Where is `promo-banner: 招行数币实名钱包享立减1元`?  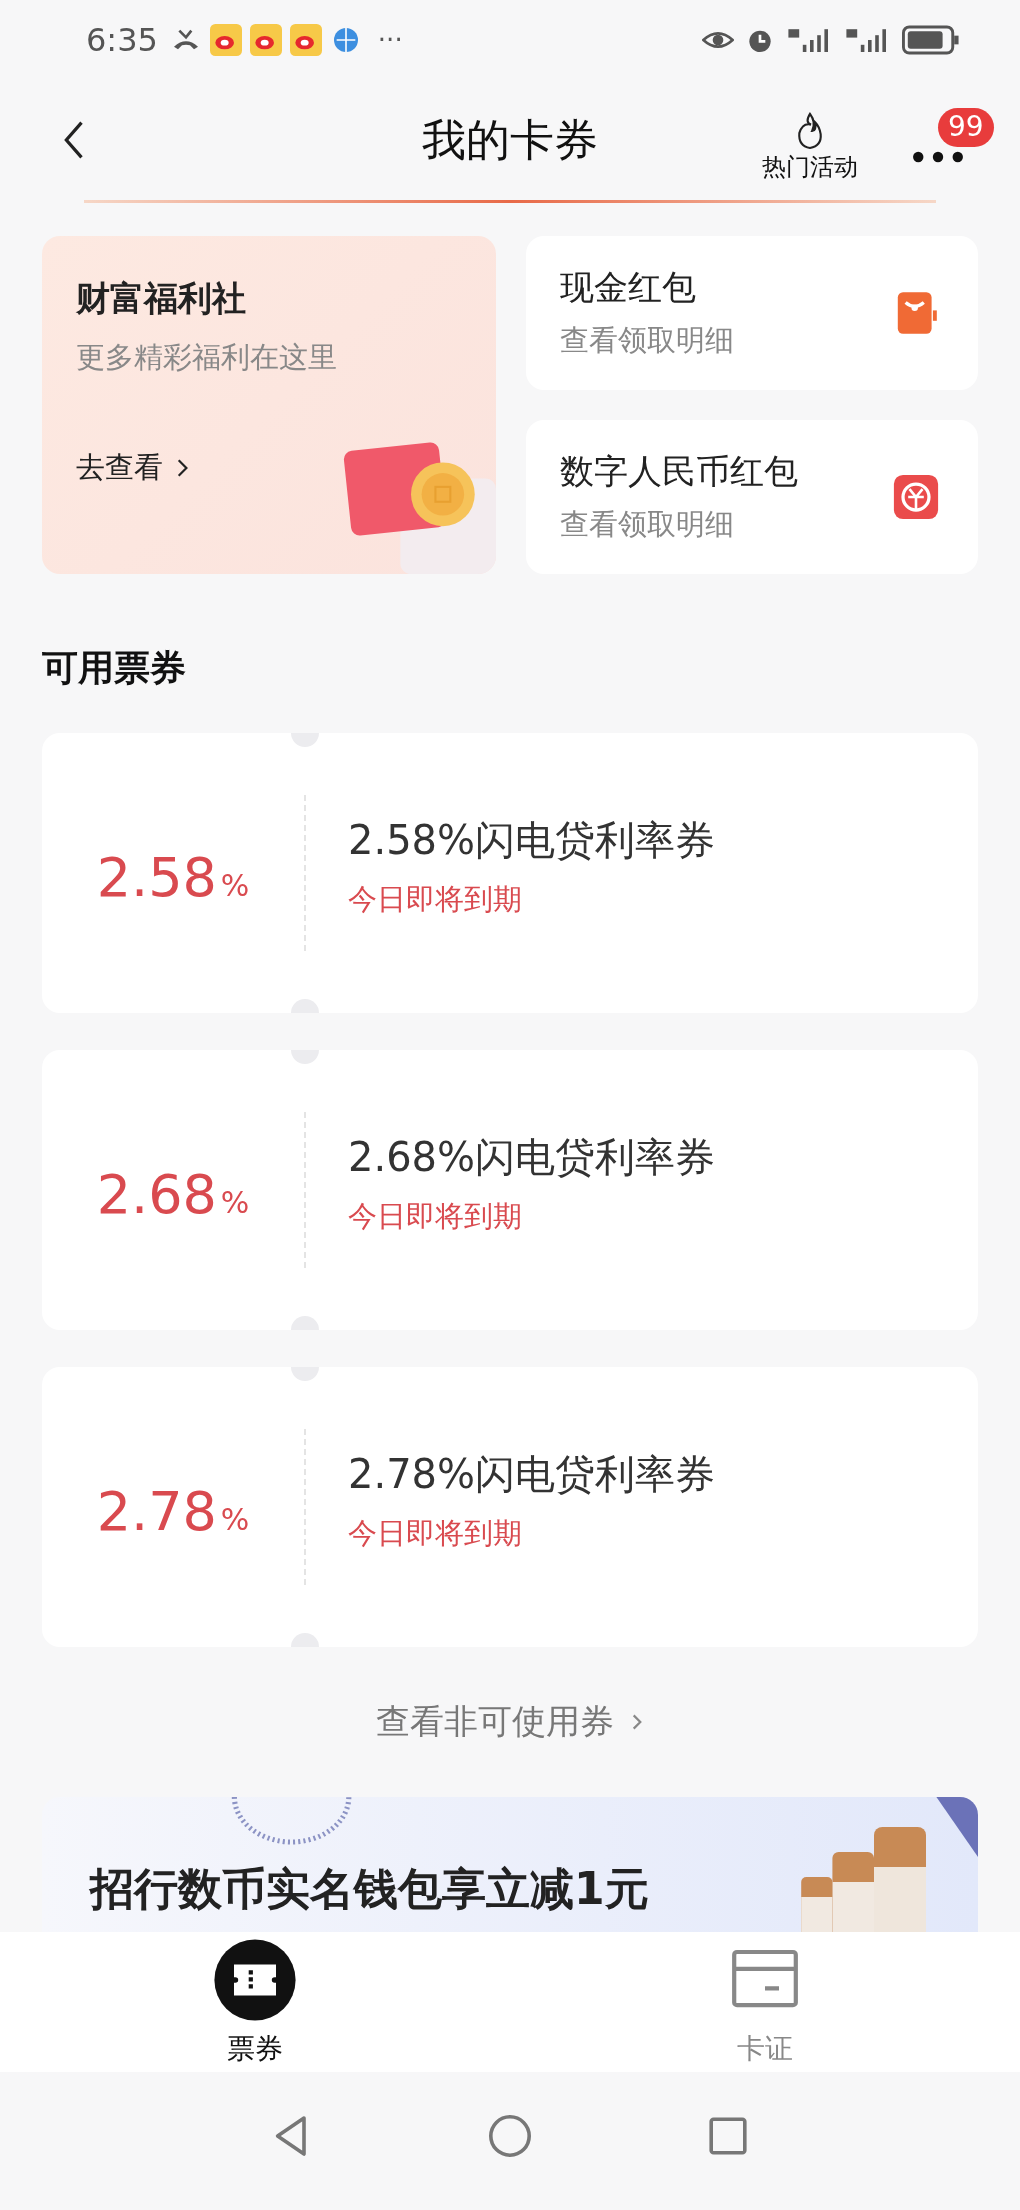 promo-banner: 招行数币实名钱包享立减1元 is located at coordinates (510, 1864).